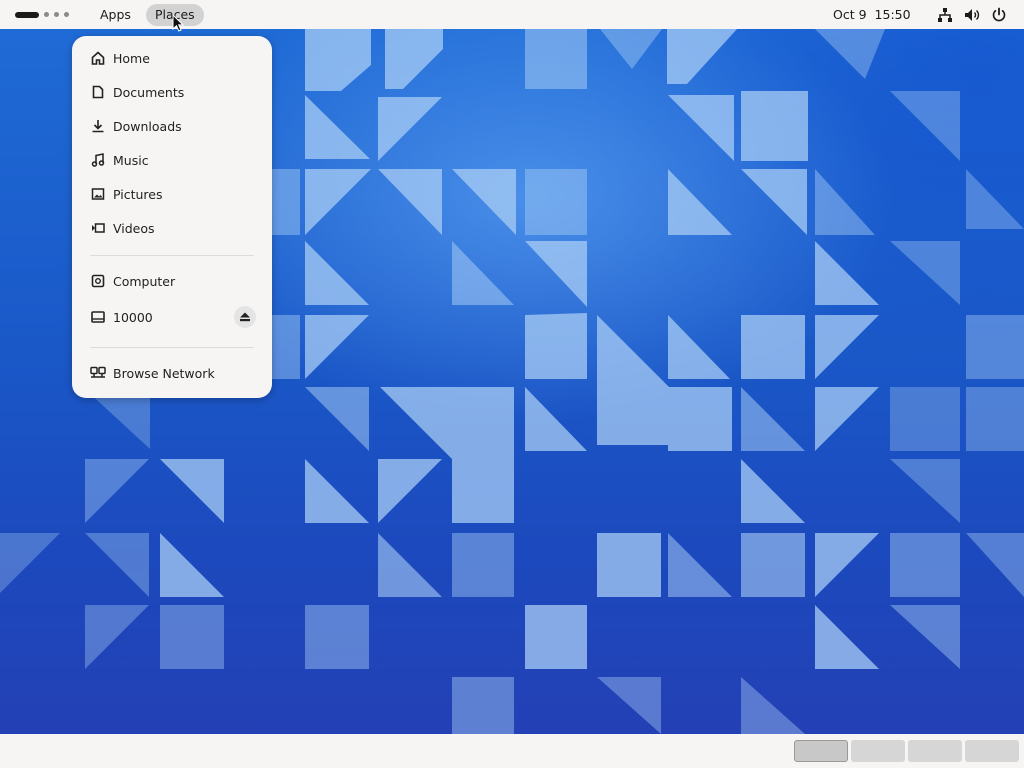  I want to click on clock-date: Oct 9, so click(850, 14).